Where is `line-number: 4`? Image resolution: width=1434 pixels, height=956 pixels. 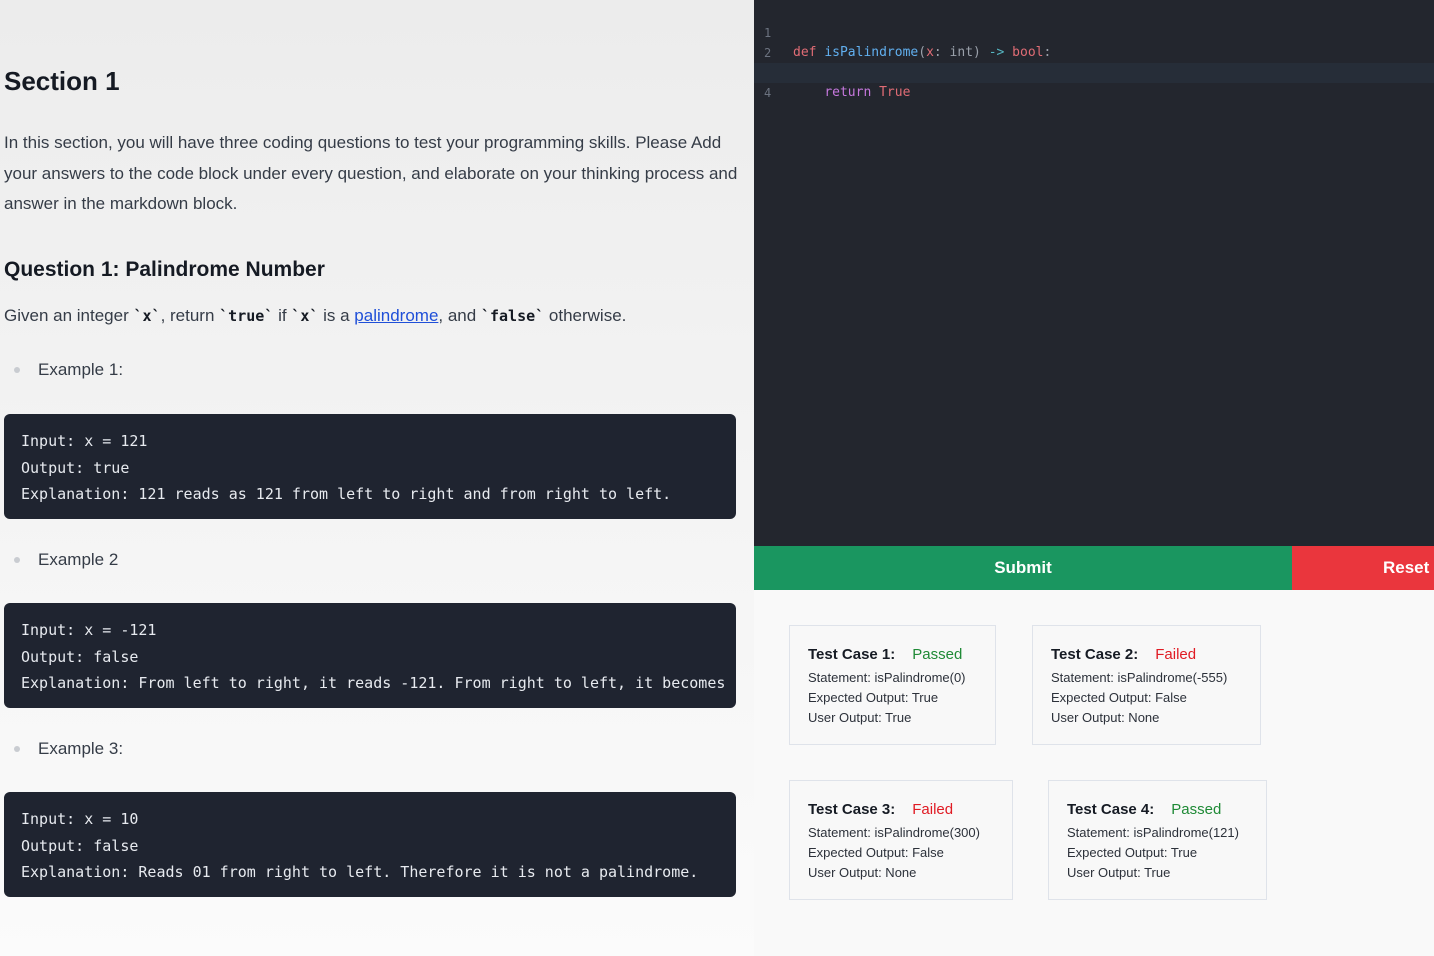 line-number: 4 is located at coordinates (768, 93).